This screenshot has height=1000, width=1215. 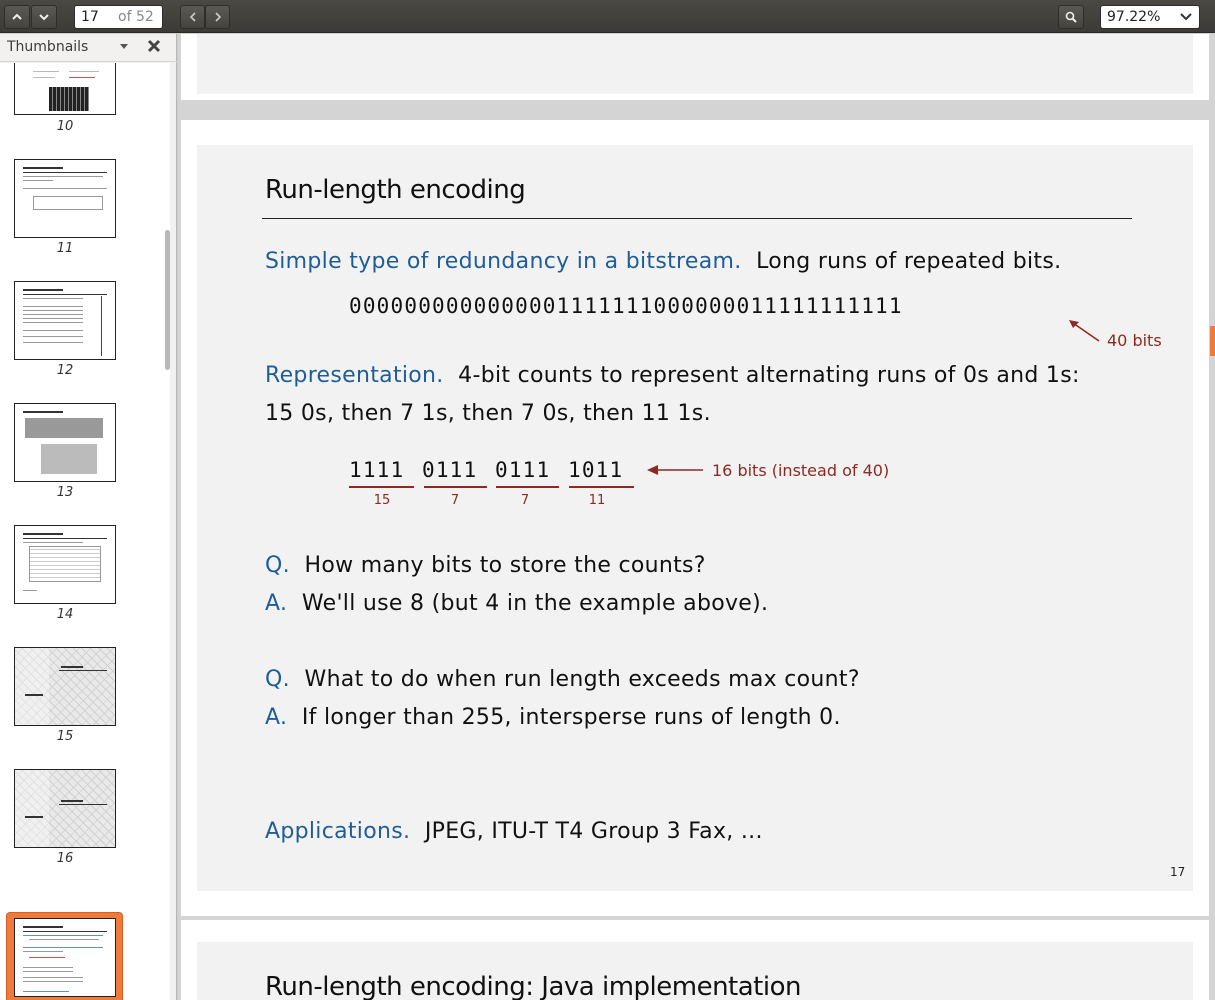 I want to click on search-icon, so click(x=1071, y=17).